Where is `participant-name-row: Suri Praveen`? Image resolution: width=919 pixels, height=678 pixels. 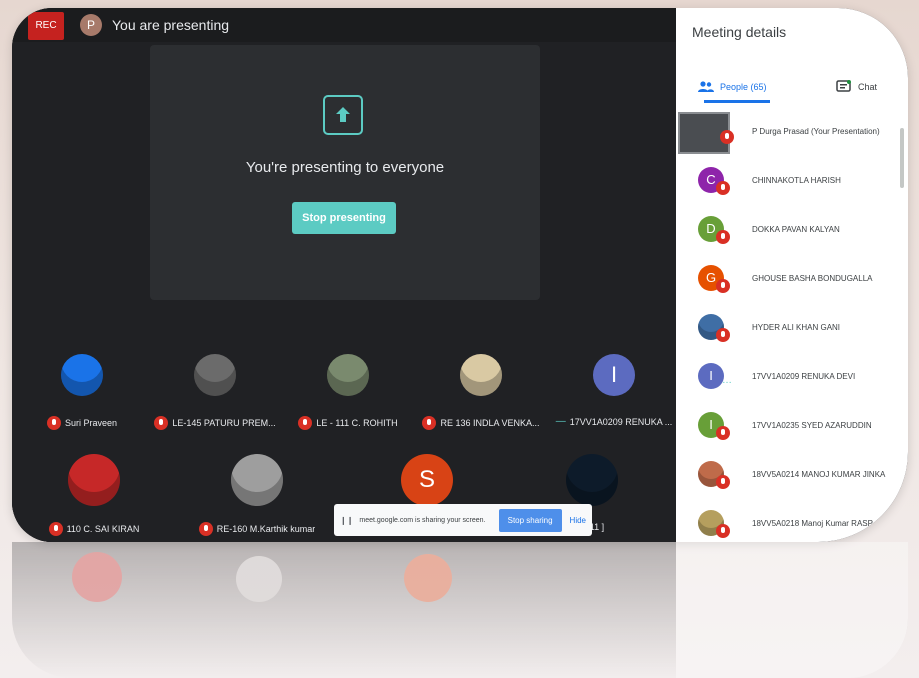 participant-name-row: Suri Praveen is located at coordinates (82, 423).